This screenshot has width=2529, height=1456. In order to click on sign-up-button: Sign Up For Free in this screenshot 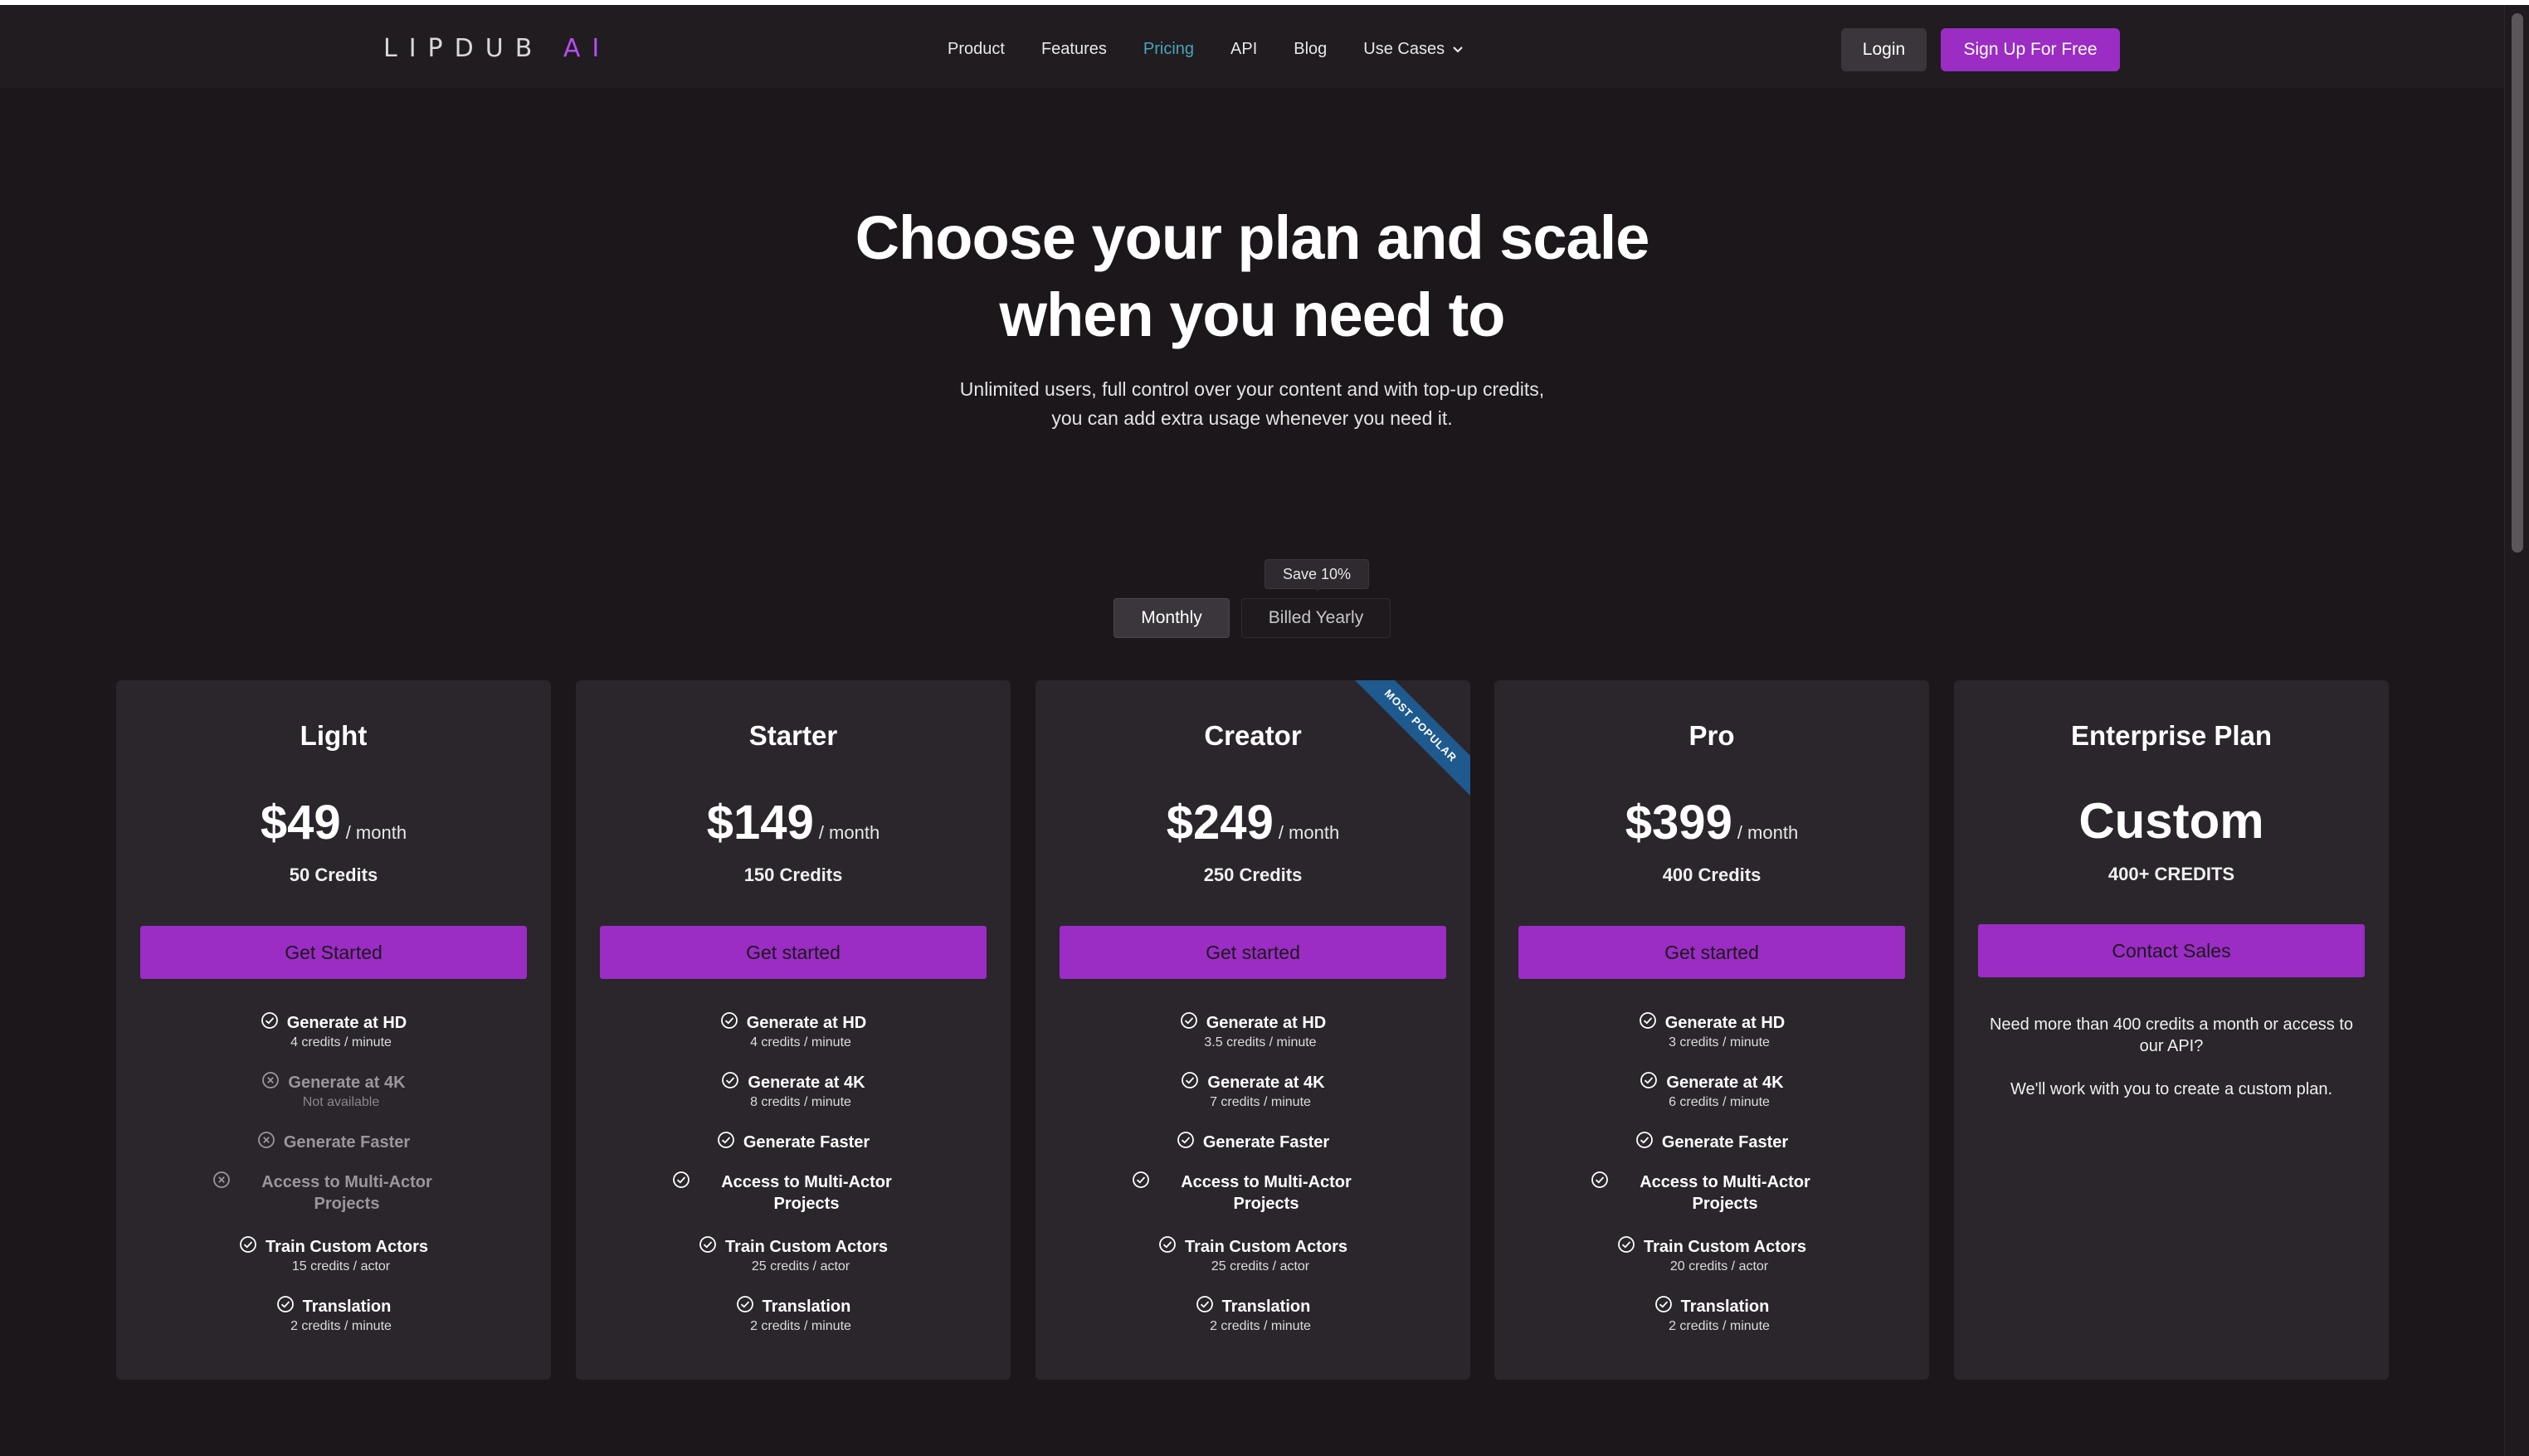, I will do `click(2030, 49)`.